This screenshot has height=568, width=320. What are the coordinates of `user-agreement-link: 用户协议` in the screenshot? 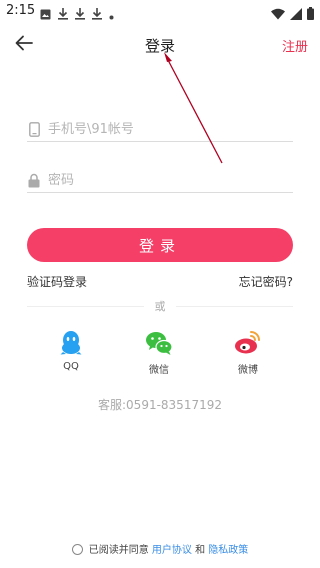 It's located at (172, 550).